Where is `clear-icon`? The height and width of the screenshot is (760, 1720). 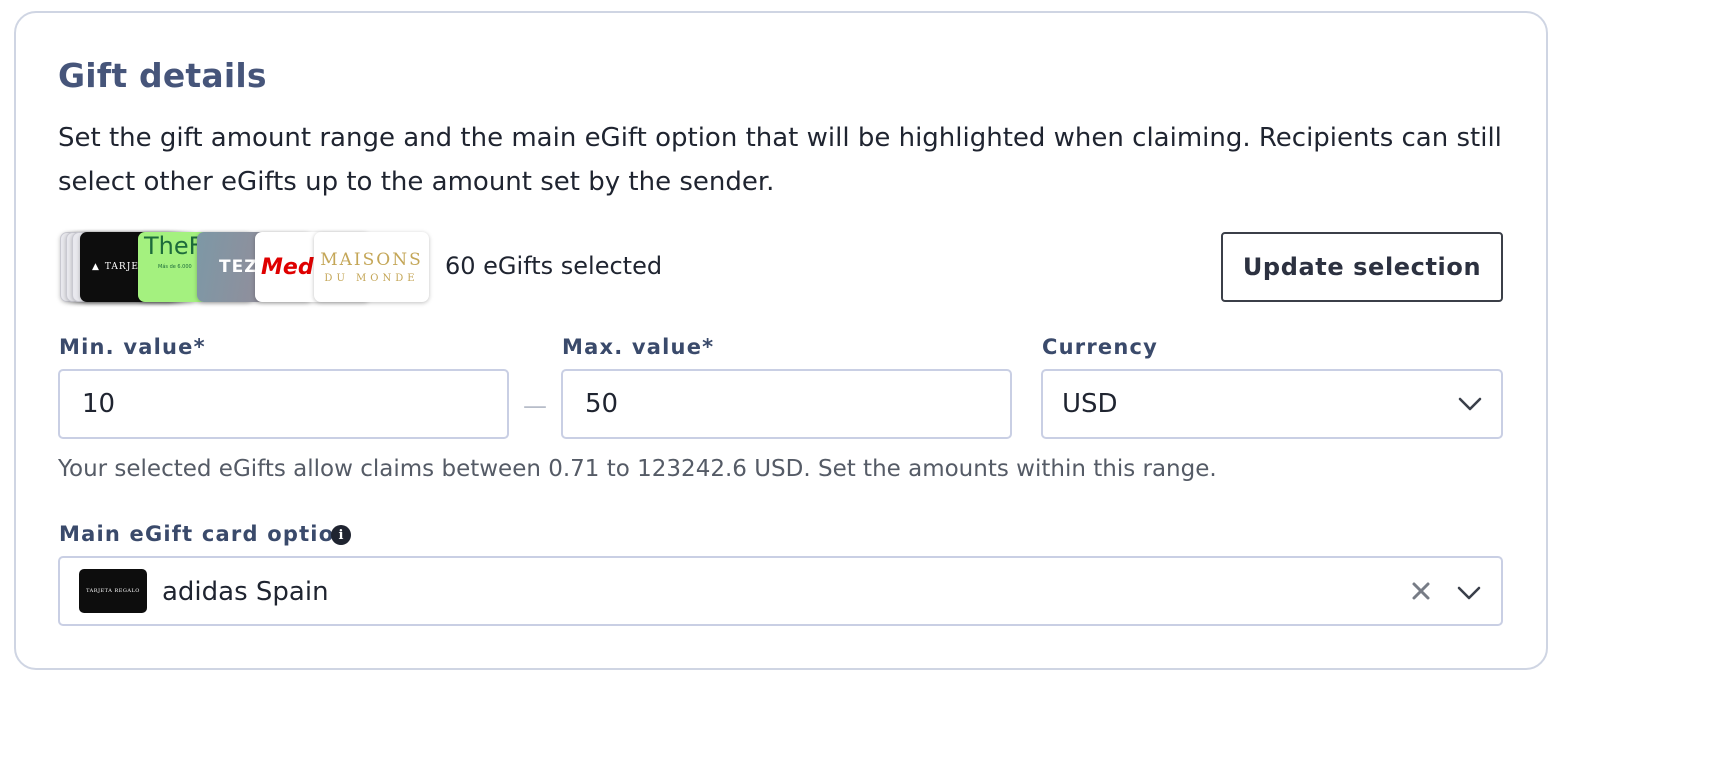
clear-icon is located at coordinates (1421, 591).